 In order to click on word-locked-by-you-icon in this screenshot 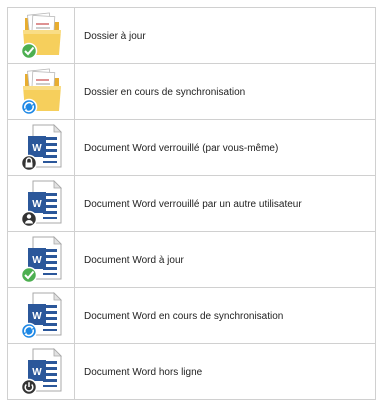, I will do `click(42, 147)`.